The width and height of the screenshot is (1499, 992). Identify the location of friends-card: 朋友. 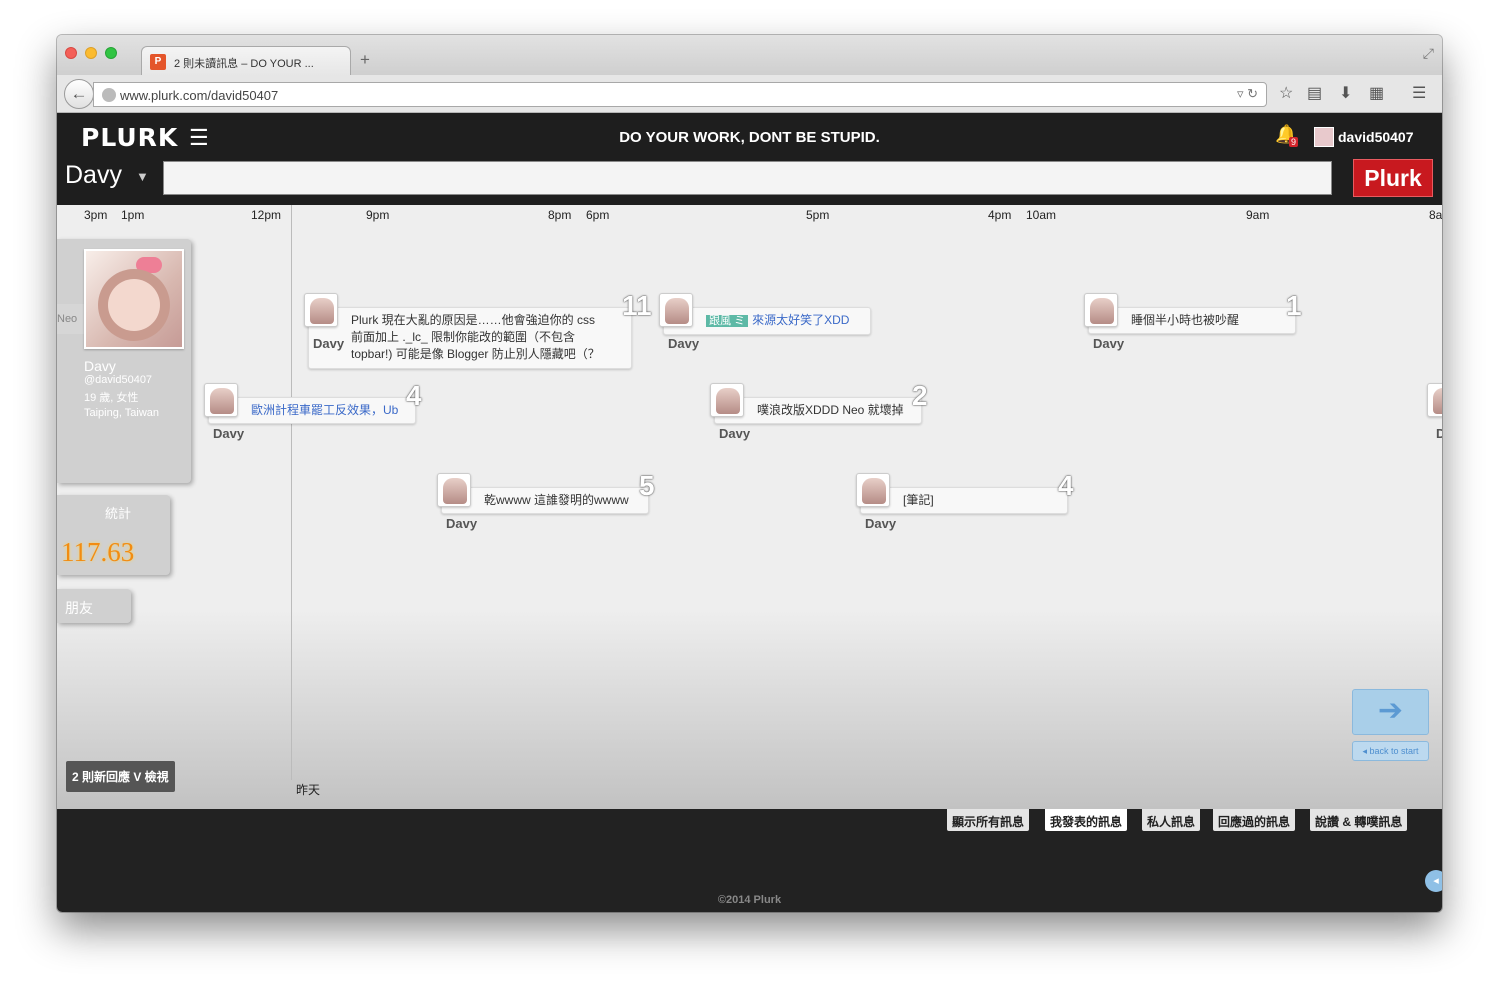
(94, 606).